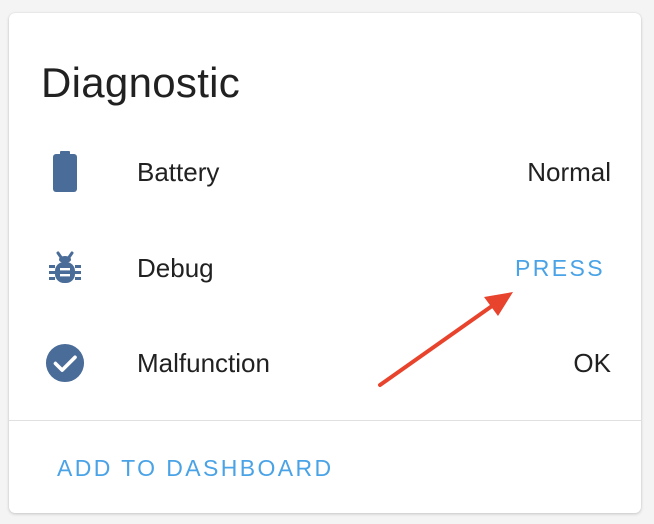  Describe the element at coordinates (592, 363) in the screenshot. I see `malfunction-status-value: OK` at that location.